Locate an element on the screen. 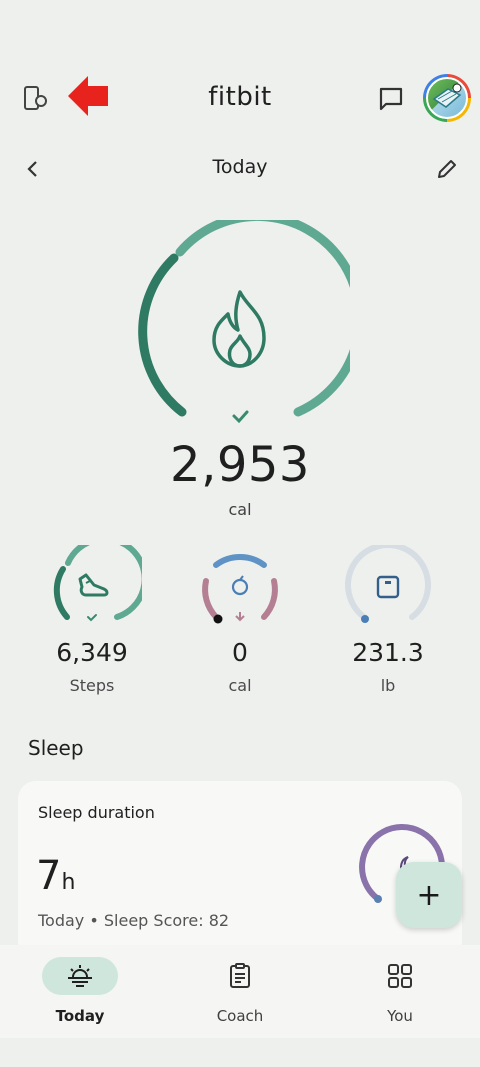 This screenshot has width=480, height=1067. down-arrow-icon is located at coordinates (240, 617).